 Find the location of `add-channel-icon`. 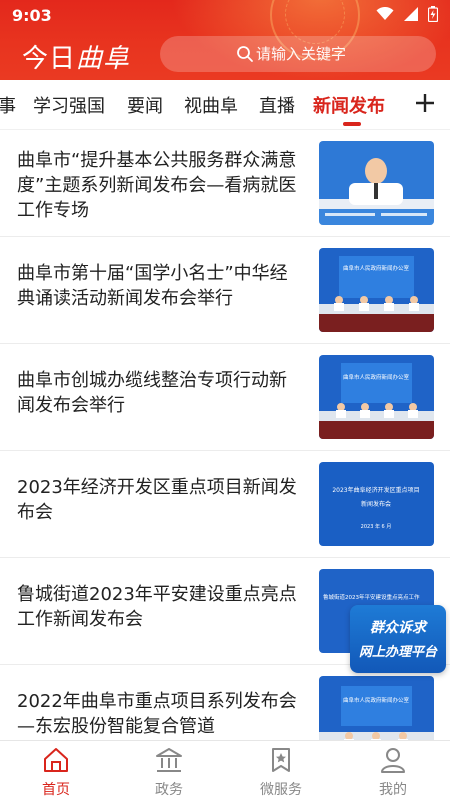

add-channel-icon is located at coordinates (425, 103).